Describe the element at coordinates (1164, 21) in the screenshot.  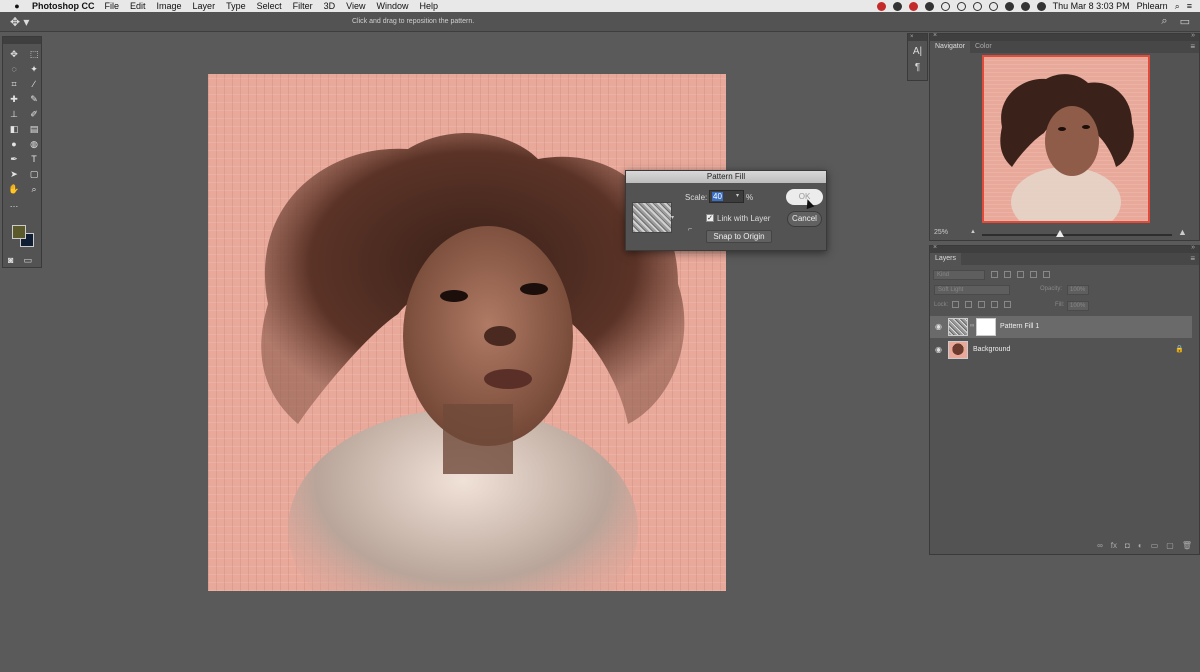
I see `search-icon: ⌕` at that location.